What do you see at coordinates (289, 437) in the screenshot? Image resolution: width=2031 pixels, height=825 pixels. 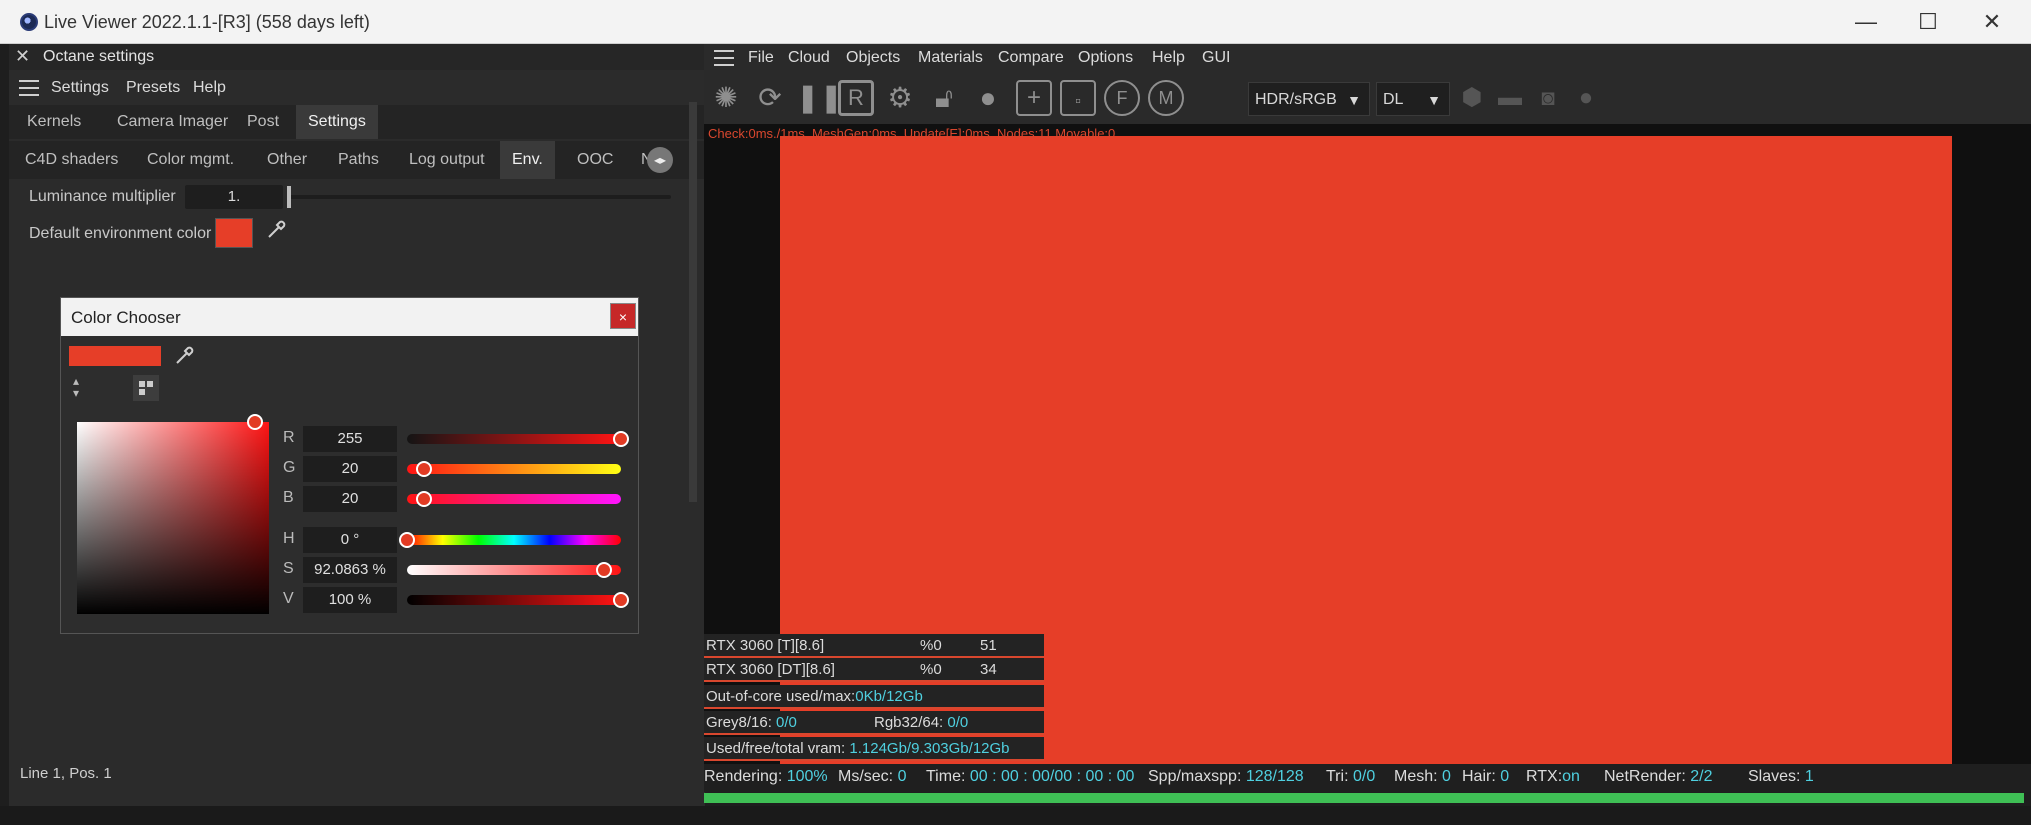 I see `channel-r-label: R` at bounding box center [289, 437].